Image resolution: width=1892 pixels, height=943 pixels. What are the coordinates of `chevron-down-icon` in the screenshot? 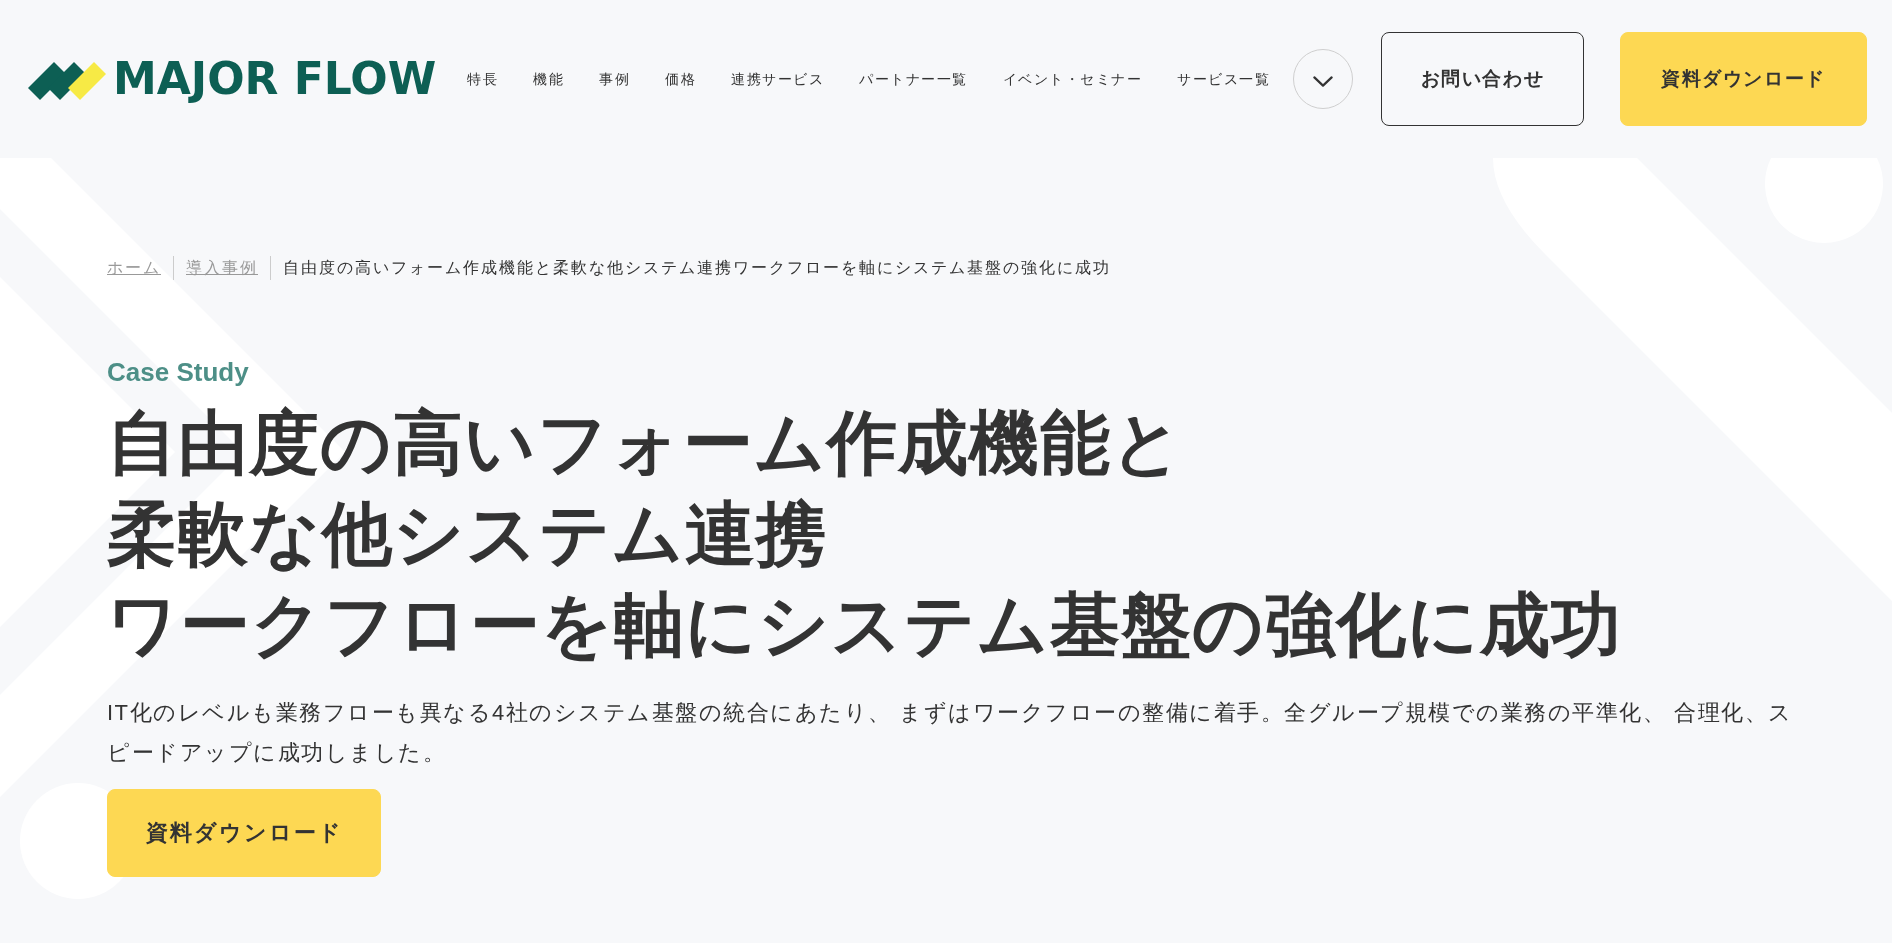 It's located at (1323, 81).